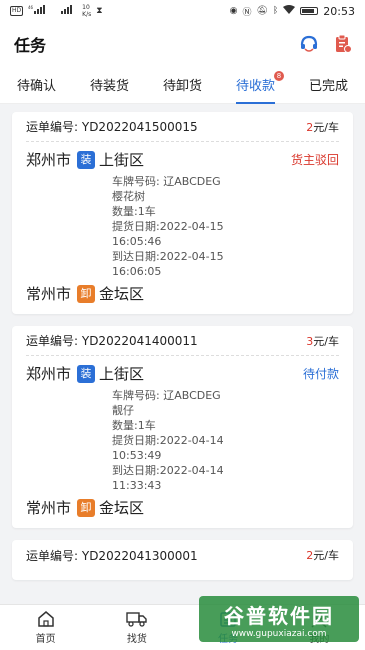 The image size is (365, 650). I want to click on driver-name: 靓仔, so click(123, 410).